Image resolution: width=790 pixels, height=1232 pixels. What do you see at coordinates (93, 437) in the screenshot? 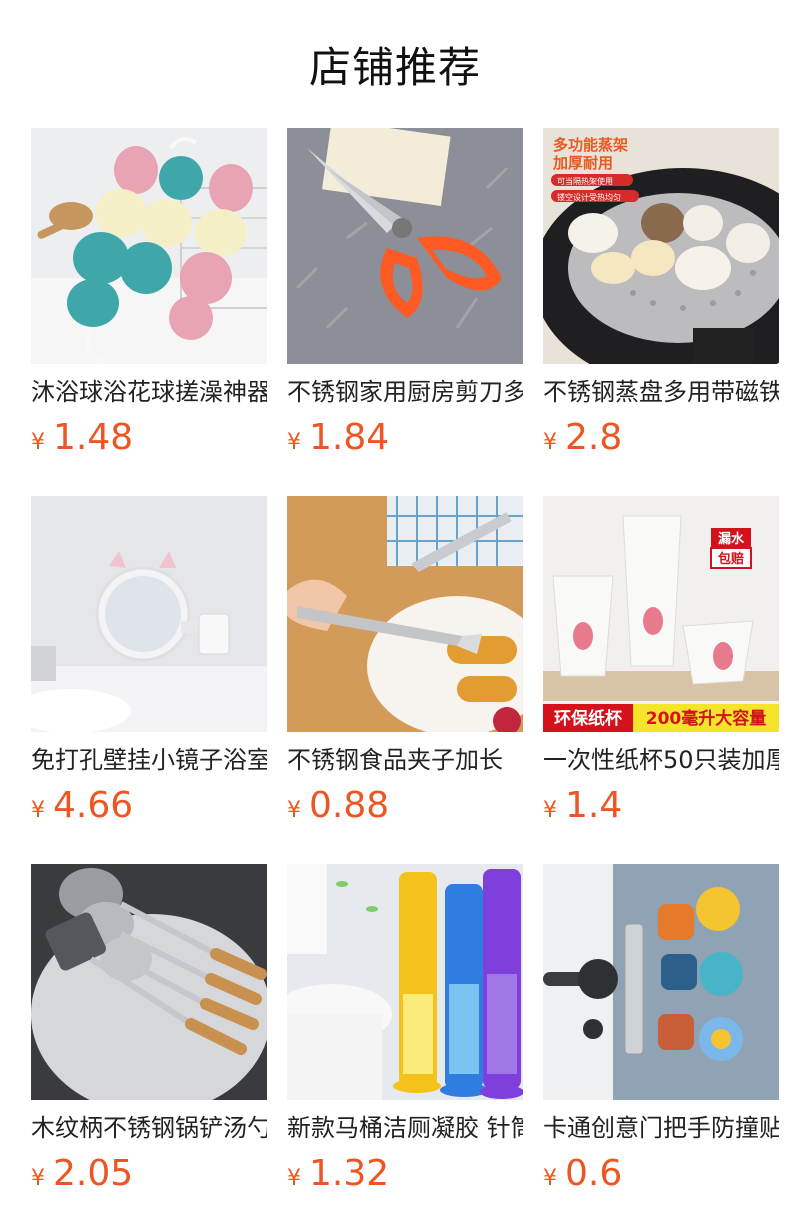
I see `price-value: 1.48` at bounding box center [93, 437].